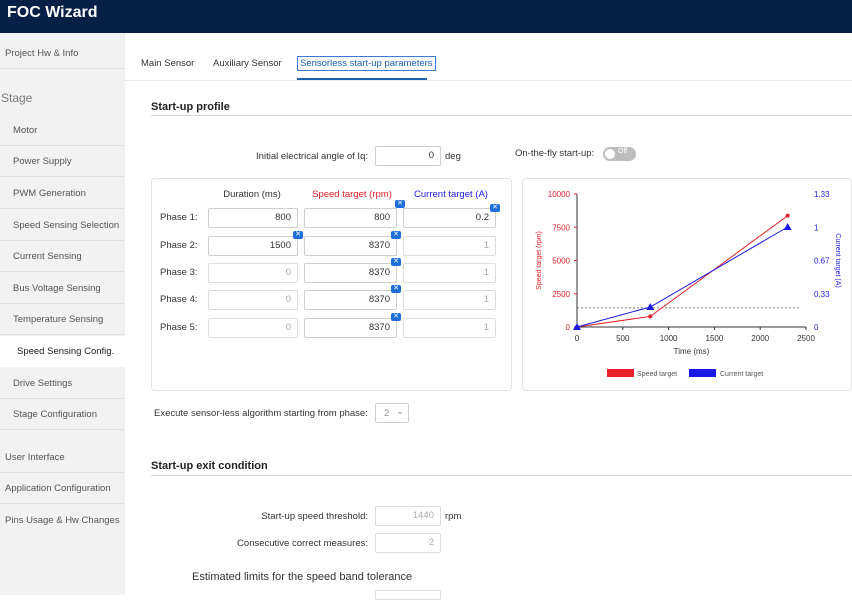 The height and width of the screenshot is (600, 852). I want to click on toggle-knob, so click(610, 154).